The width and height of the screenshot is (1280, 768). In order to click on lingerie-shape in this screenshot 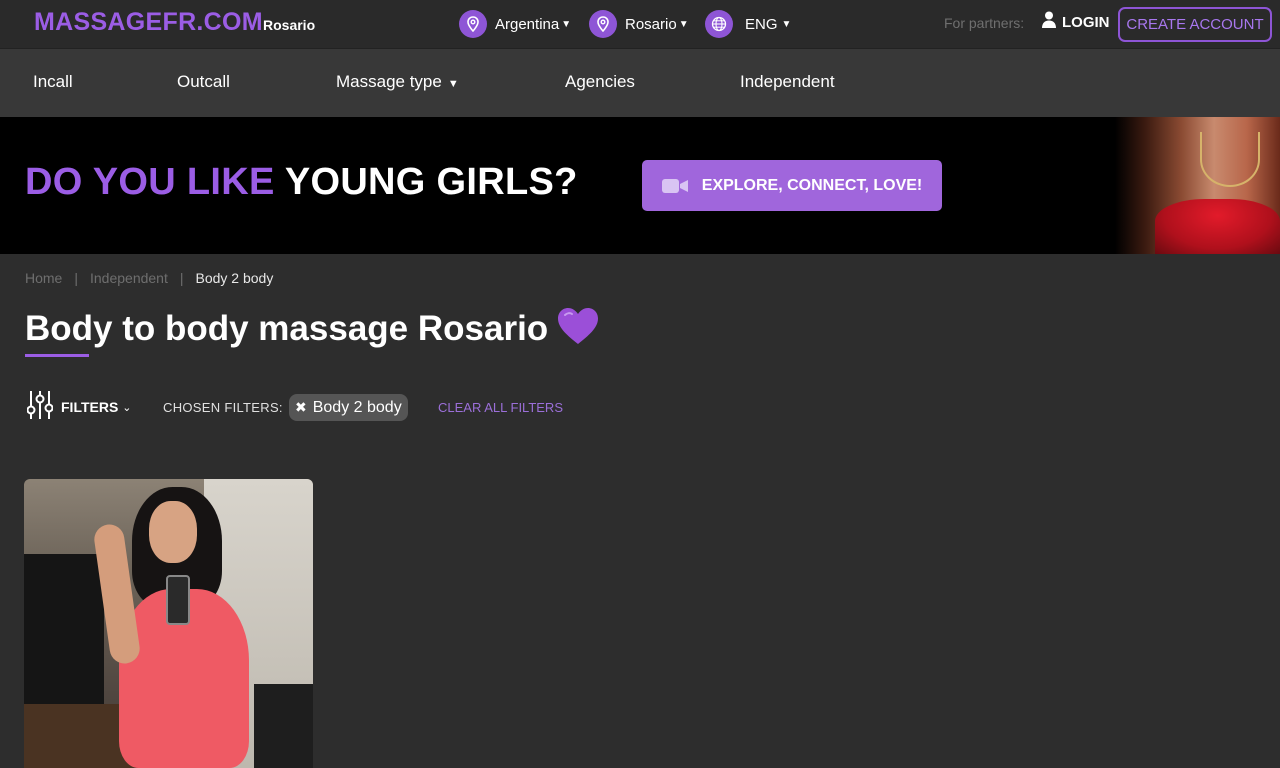, I will do `click(1217, 226)`.